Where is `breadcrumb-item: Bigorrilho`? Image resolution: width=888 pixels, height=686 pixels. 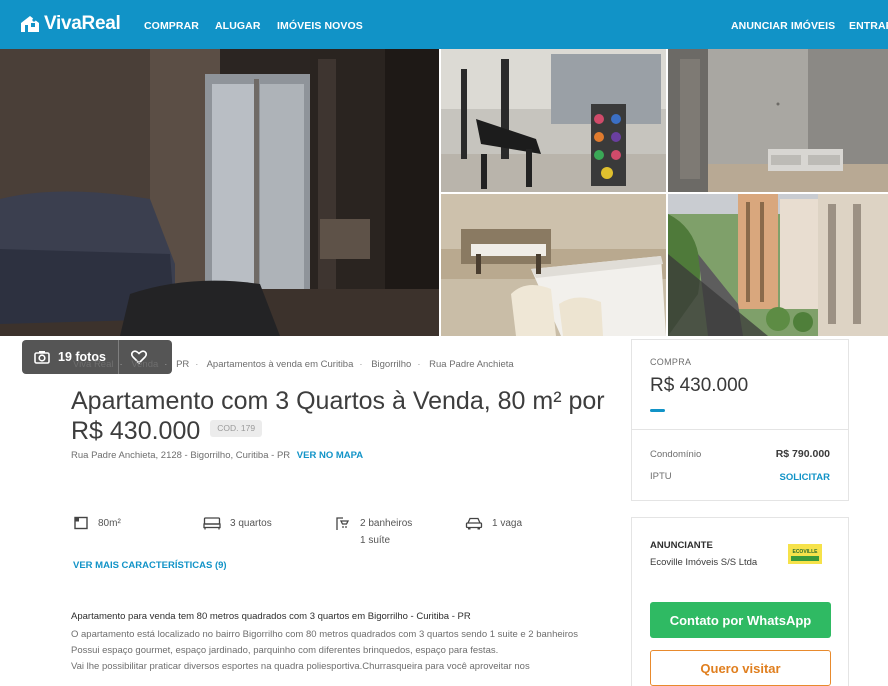 breadcrumb-item: Bigorrilho is located at coordinates (391, 364).